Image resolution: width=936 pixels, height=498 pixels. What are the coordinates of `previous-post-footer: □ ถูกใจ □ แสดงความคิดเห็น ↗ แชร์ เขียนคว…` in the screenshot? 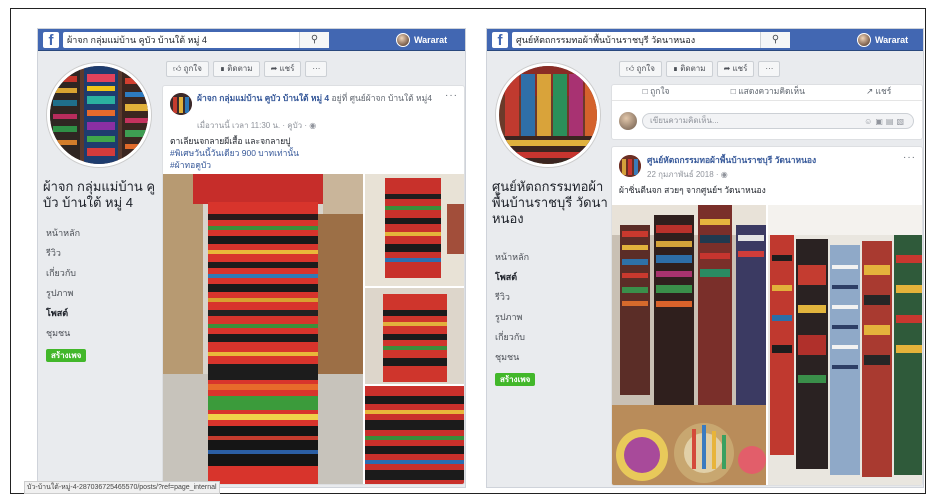 It's located at (767, 112).